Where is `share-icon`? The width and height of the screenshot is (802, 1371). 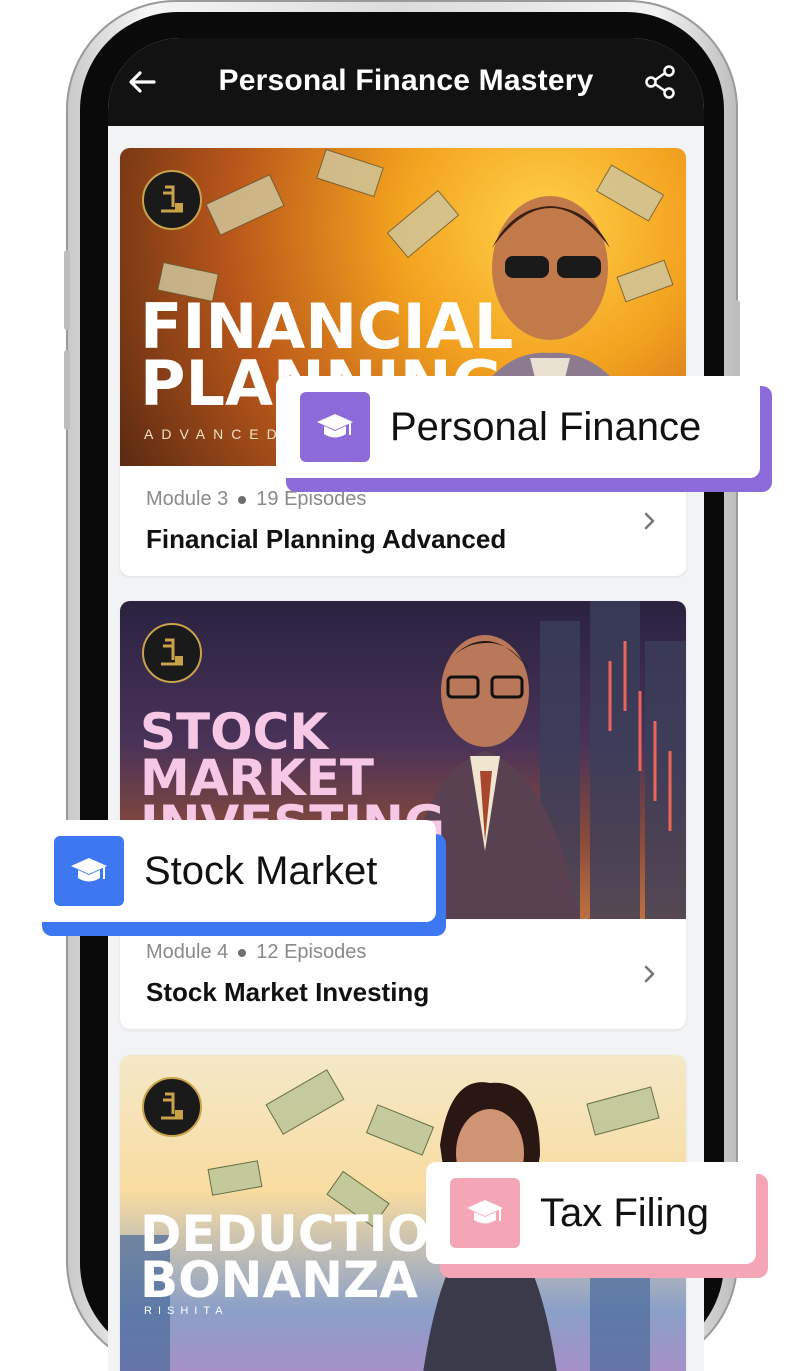
share-icon is located at coordinates (660, 82).